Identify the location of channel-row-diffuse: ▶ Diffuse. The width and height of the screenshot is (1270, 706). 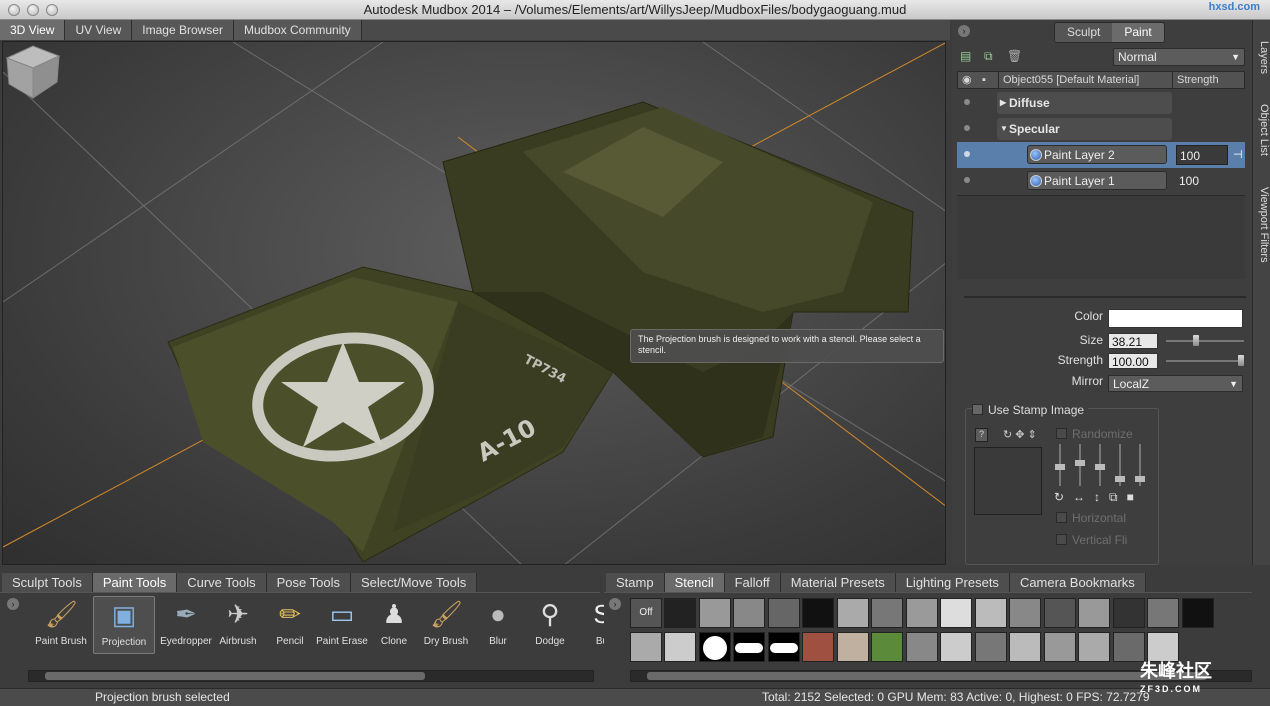
(1101, 103).